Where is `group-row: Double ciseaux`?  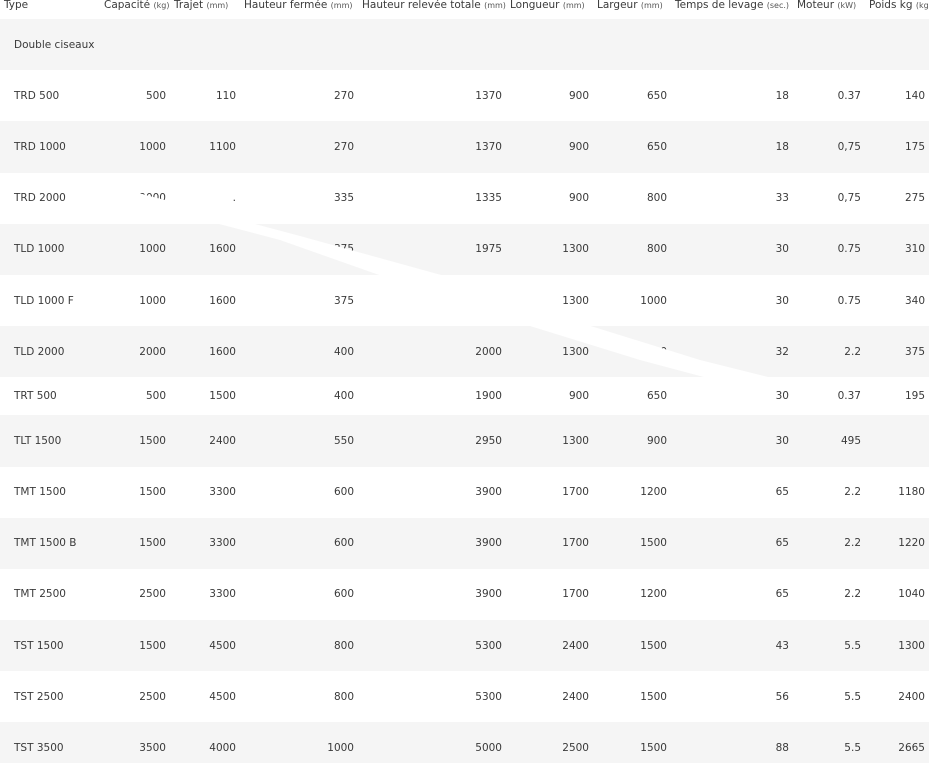
group-row: Double ciseaux is located at coordinates (464, 45).